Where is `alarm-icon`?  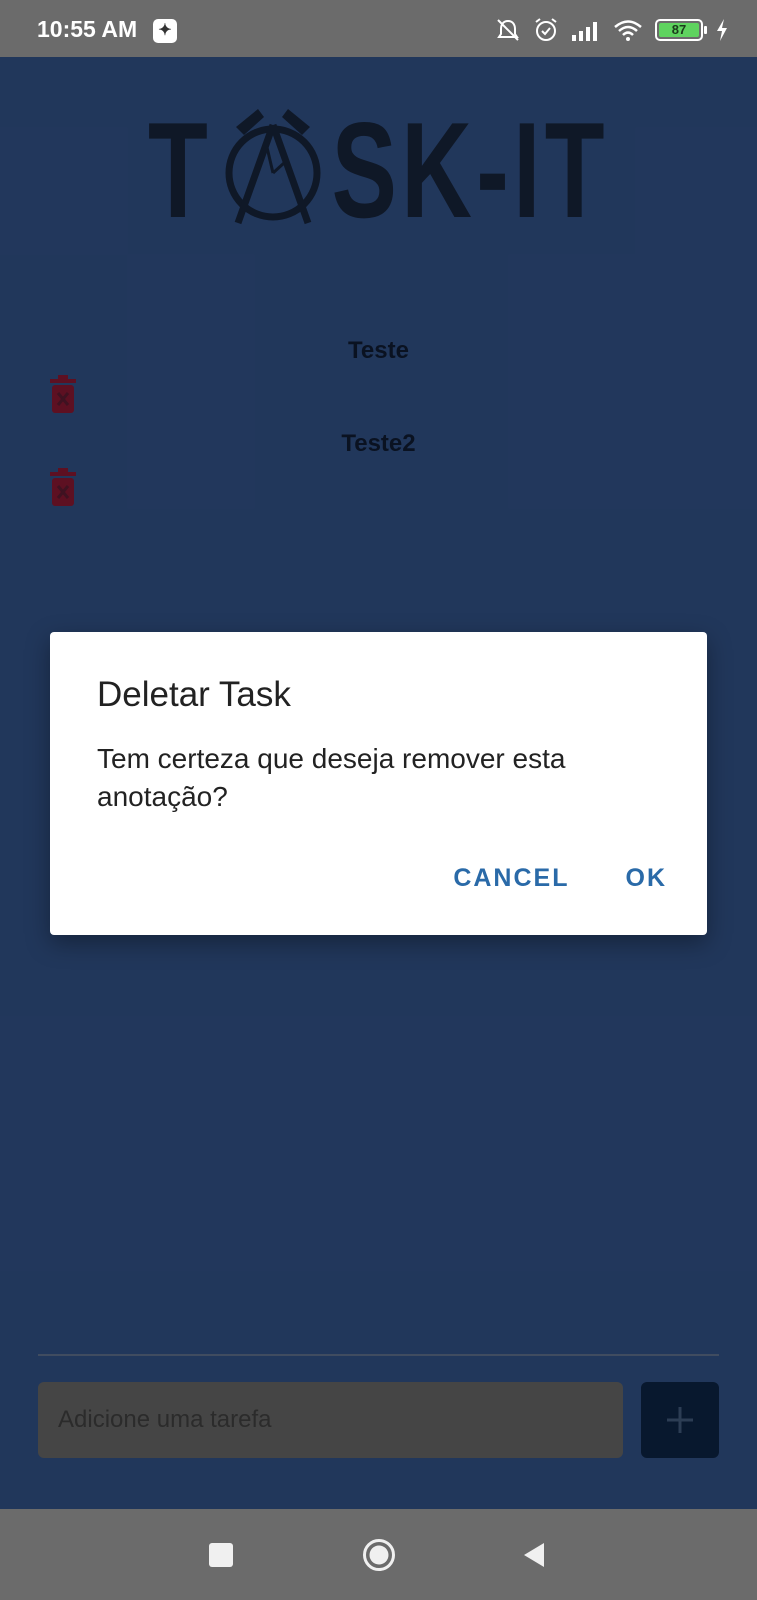
alarm-icon is located at coordinates (546, 29).